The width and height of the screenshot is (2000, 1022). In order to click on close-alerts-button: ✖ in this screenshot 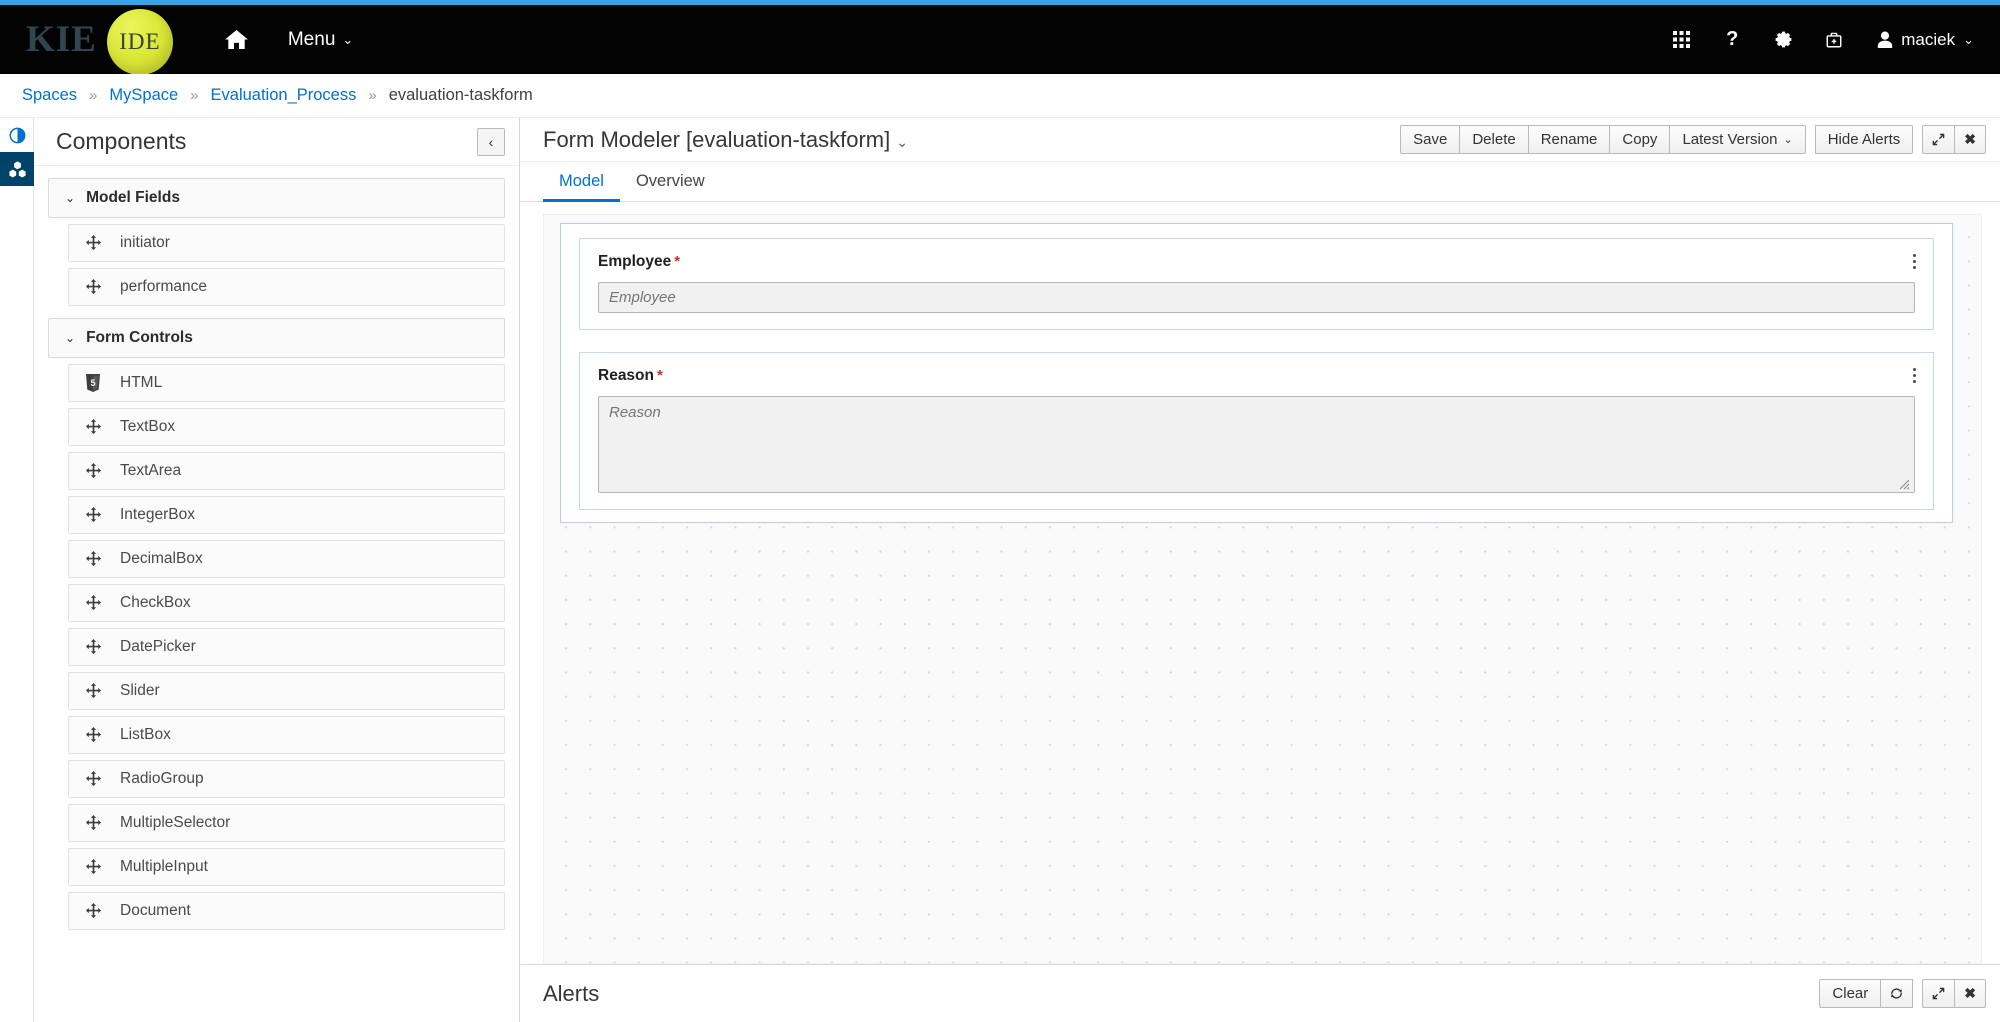, I will do `click(1970, 993)`.